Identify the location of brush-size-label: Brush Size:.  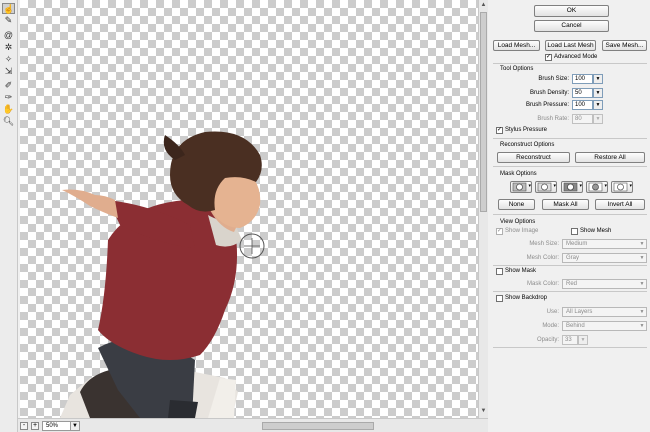
(553, 79).